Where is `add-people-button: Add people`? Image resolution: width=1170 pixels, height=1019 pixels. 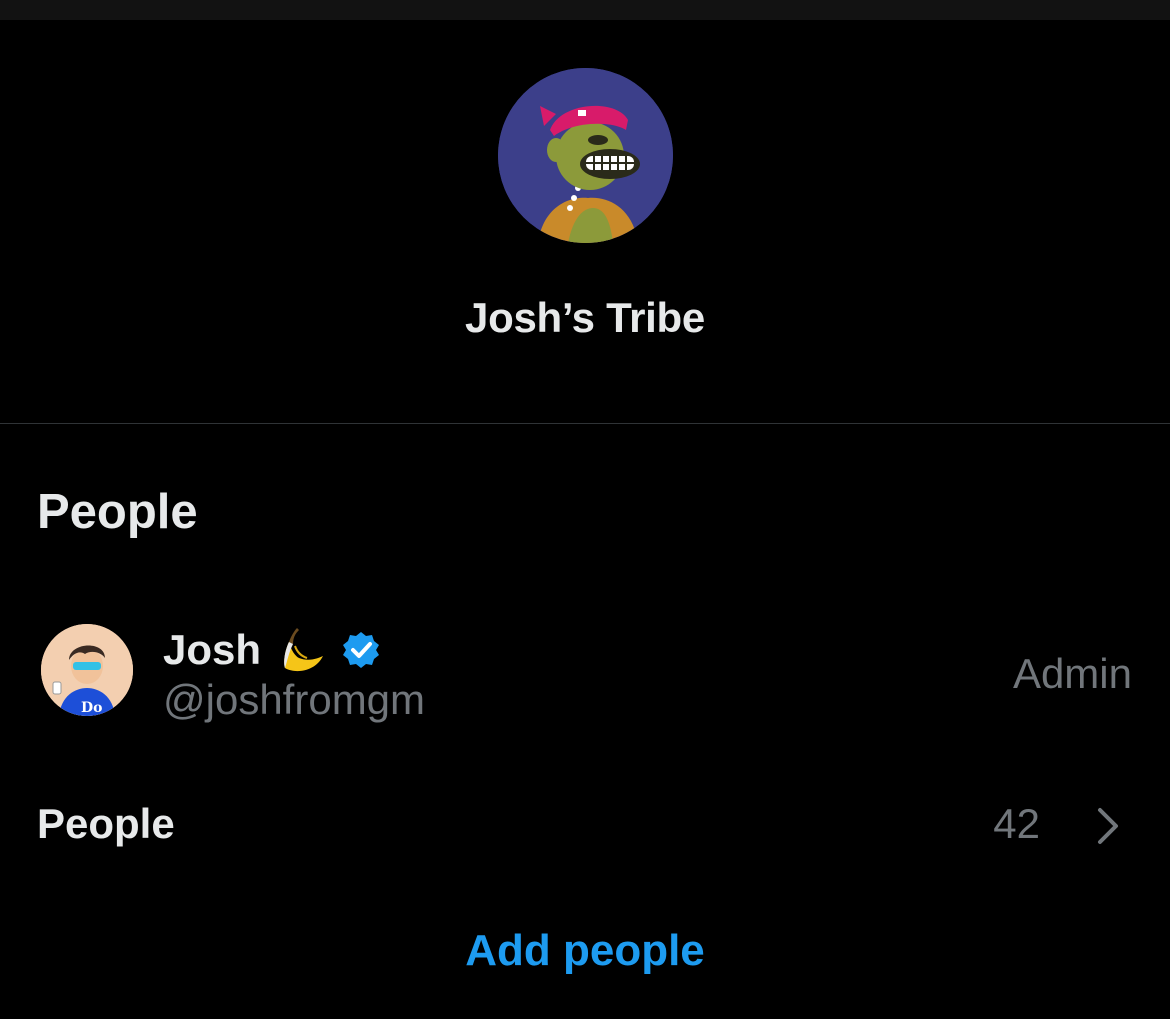
add-people-button: Add people is located at coordinates (585, 951).